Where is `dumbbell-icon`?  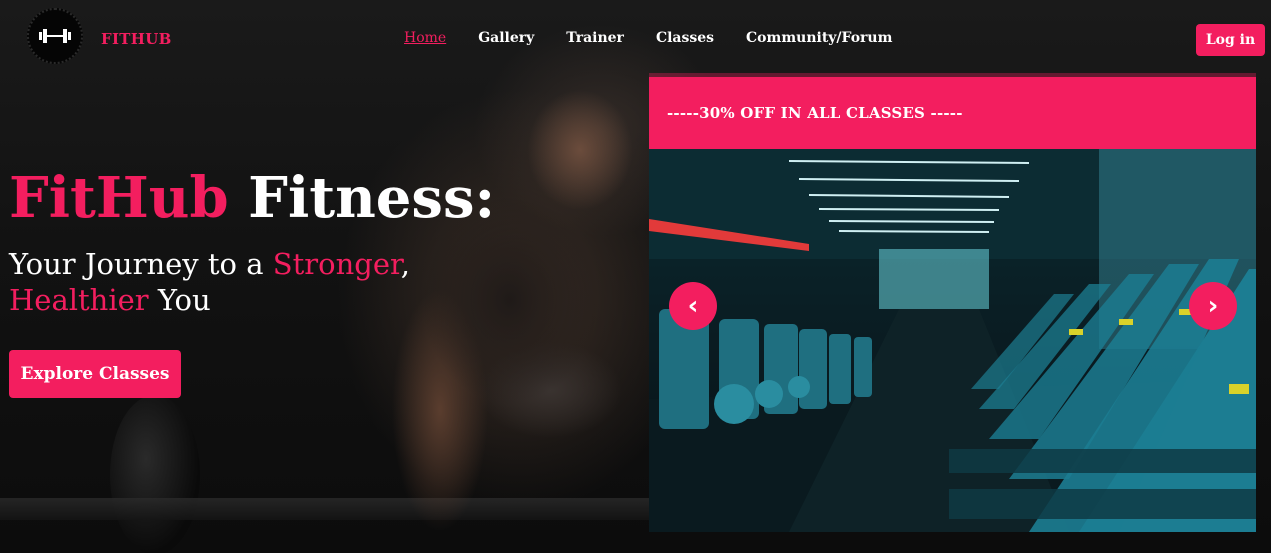 dumbbell-icon is located at coordinates (55, 36).